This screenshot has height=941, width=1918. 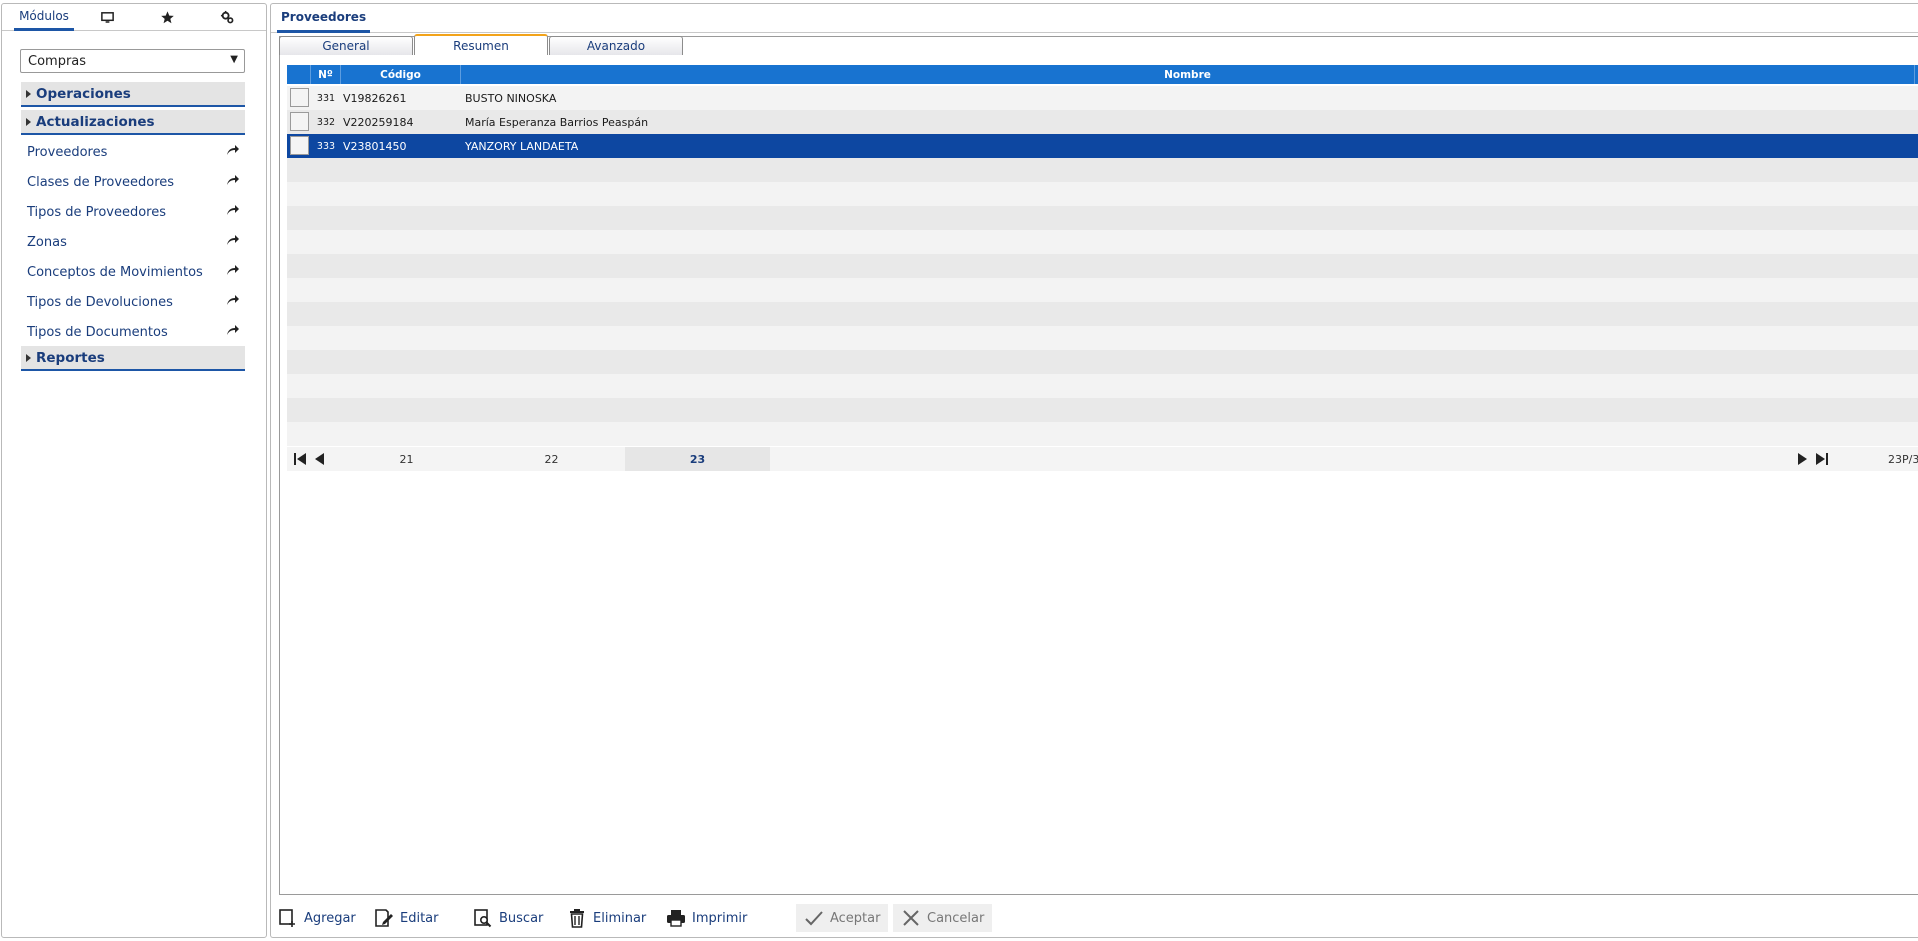 I want to click on page-21: 21, so click(x=406, y=459).